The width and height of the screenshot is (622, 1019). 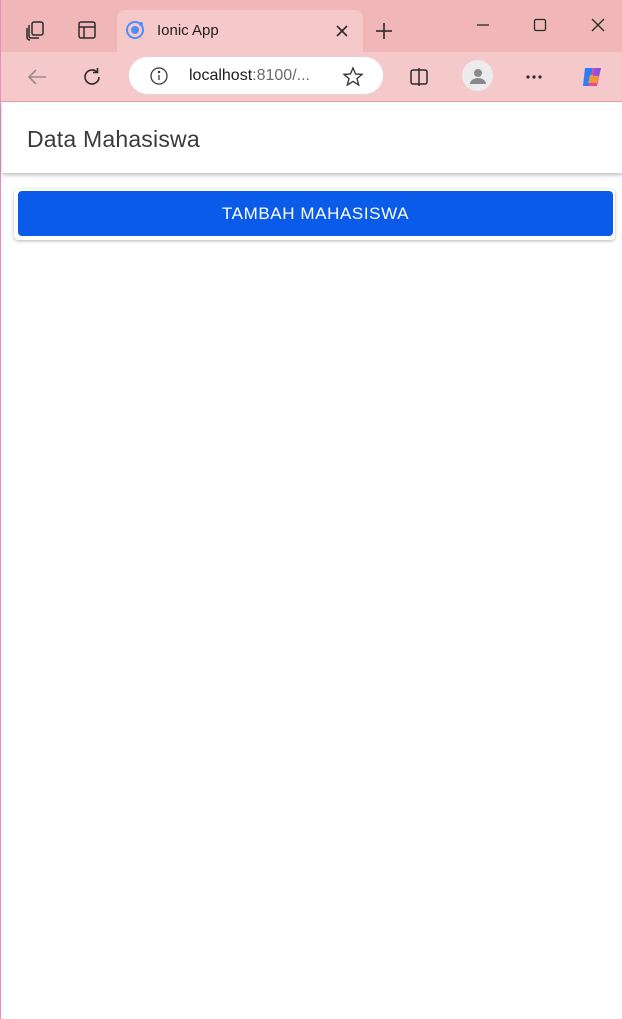 What do you see at coordinates (477, 75) in the screenshot?
I see `profile-icon` at bounding box center [477, 75].